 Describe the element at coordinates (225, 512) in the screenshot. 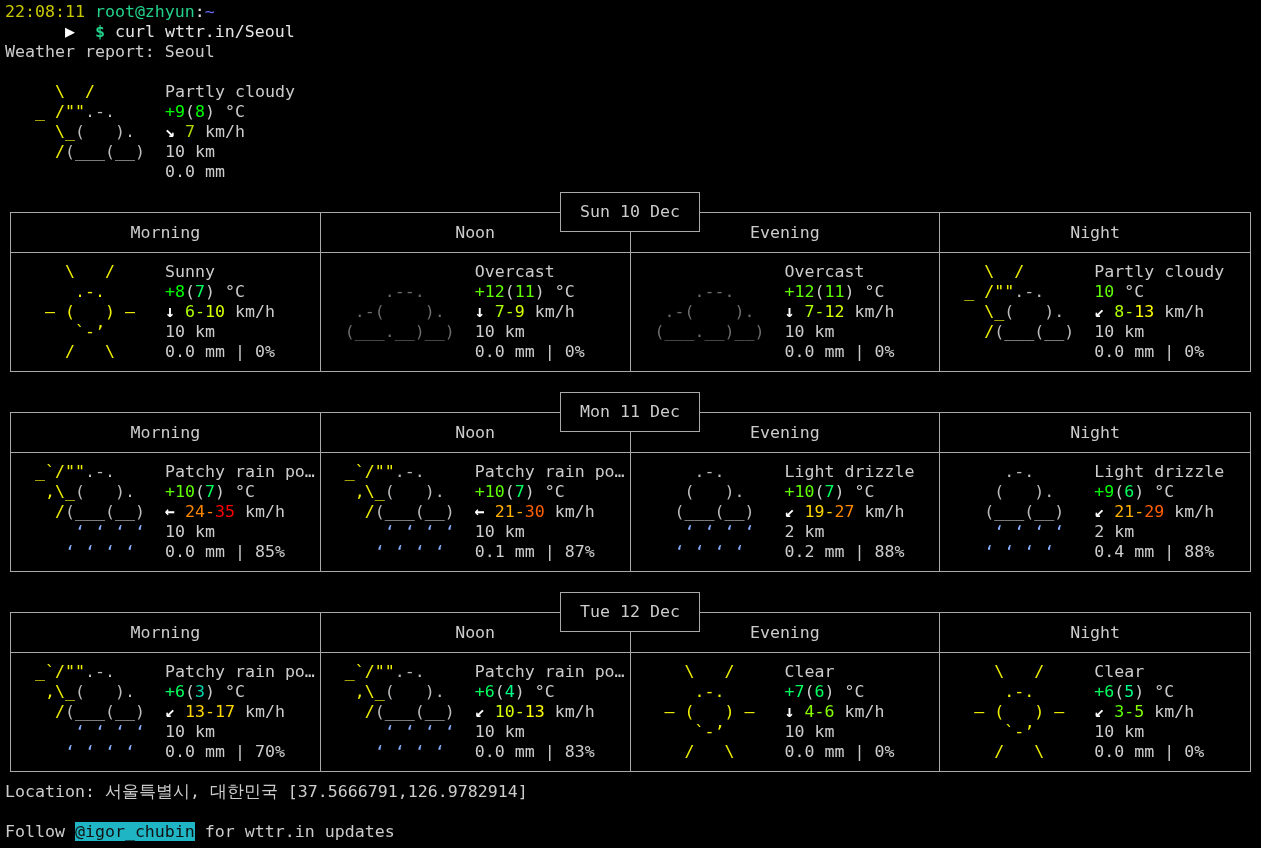

I see `wind-reading: ← 24-35 km/h` at that location.